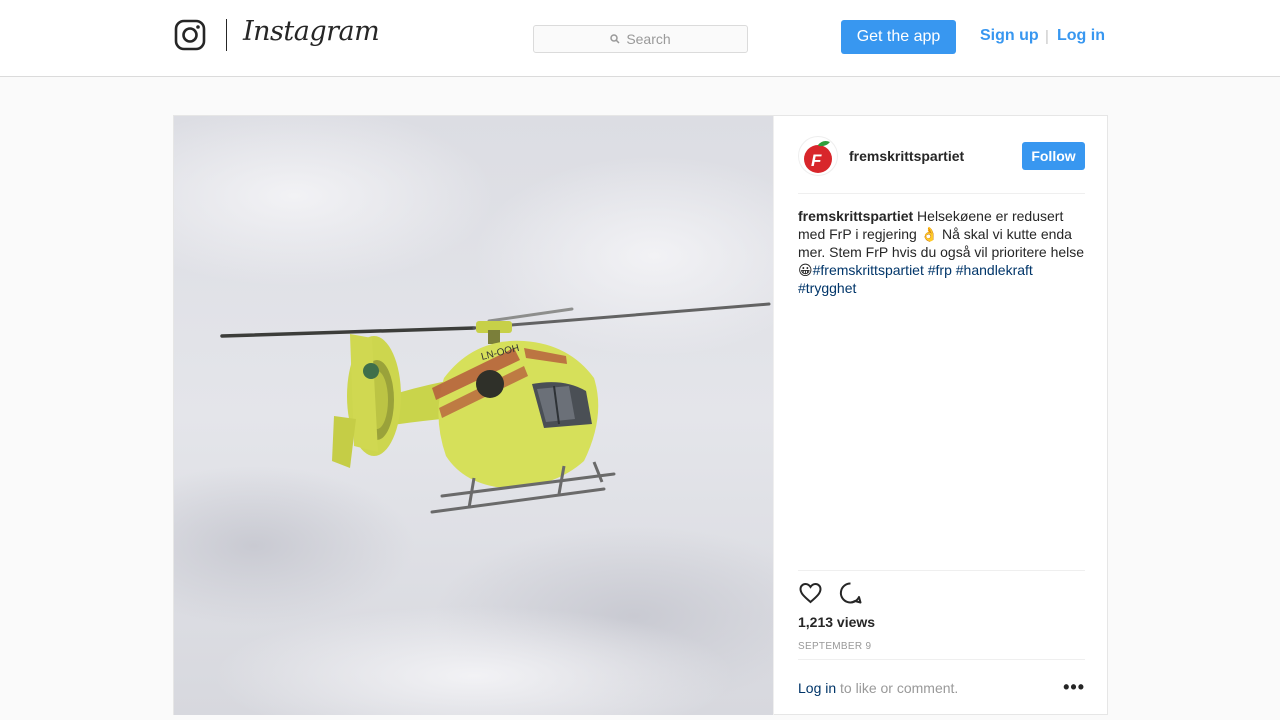 The width and height of the screenshot is (1280, 720). I want to click on login-link: Log in, so click(817, 688).